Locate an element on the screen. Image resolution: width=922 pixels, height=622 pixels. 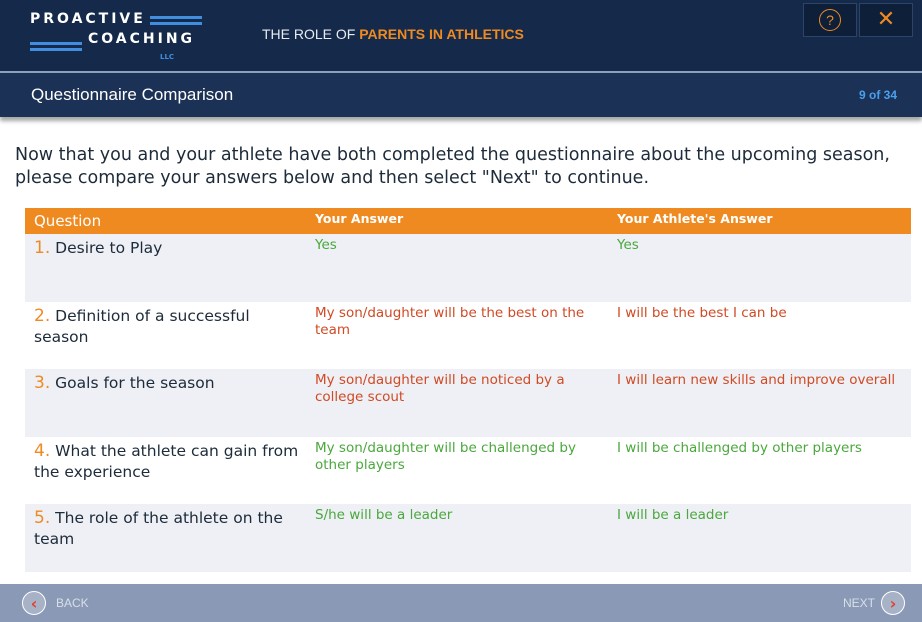
header-question: Question is located at coordinates (68, 221).